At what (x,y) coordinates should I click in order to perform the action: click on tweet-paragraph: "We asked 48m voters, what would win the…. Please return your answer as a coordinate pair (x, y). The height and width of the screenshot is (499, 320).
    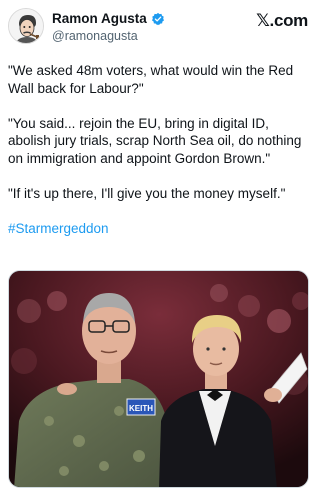
    Looking at the image, I should click on (151, 79).